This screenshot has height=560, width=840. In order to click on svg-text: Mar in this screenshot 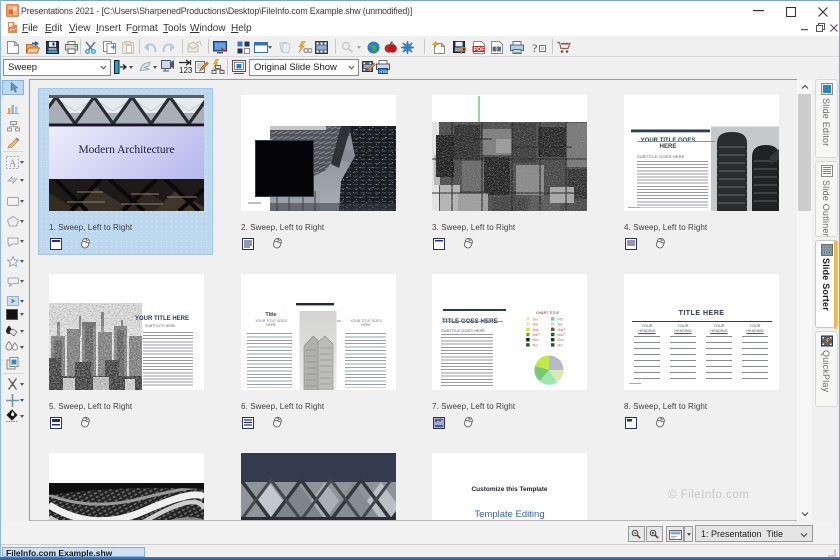, I will do `click(536, 325)`.